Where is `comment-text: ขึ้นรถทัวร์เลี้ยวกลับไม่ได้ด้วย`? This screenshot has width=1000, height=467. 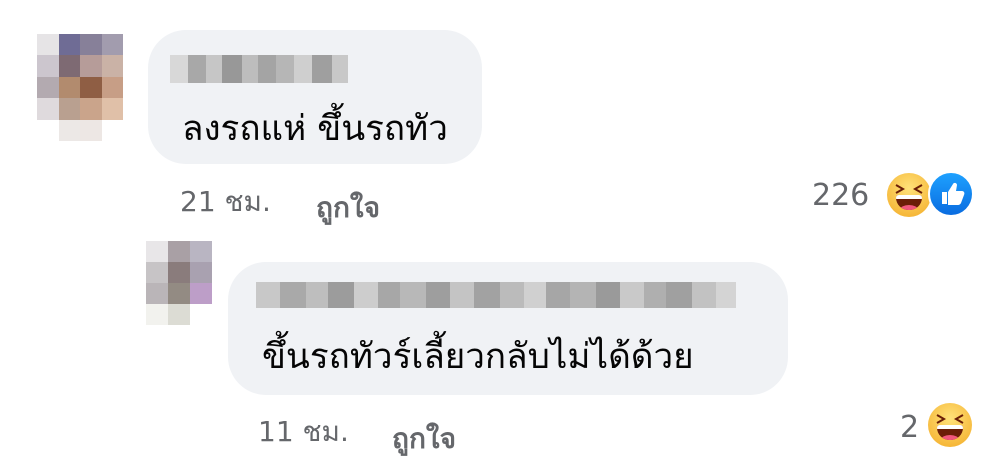 comment-text: ขึ้นรถทัวร์เลี้ยวกลับไม่ได้ด้วย is located at coordinates (478, 357).